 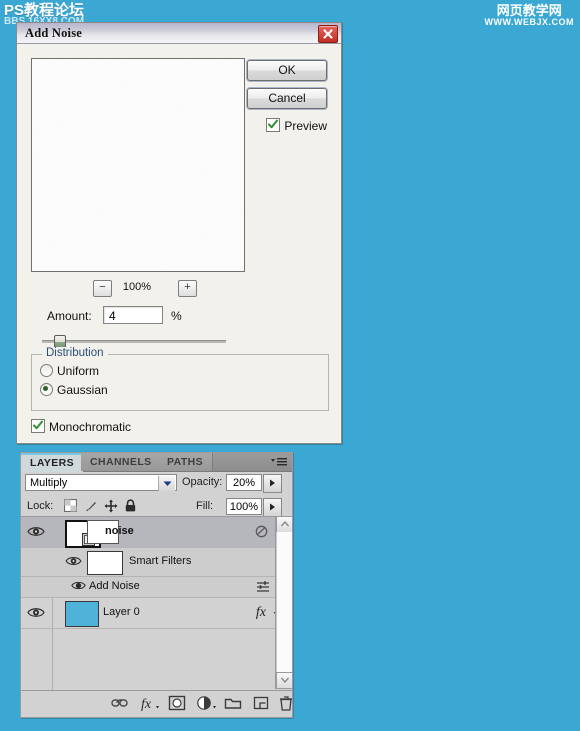 What do you see at coordinates (328, 34) in the screenshot?
I see `close-icon` at bounding box center [328, 34].